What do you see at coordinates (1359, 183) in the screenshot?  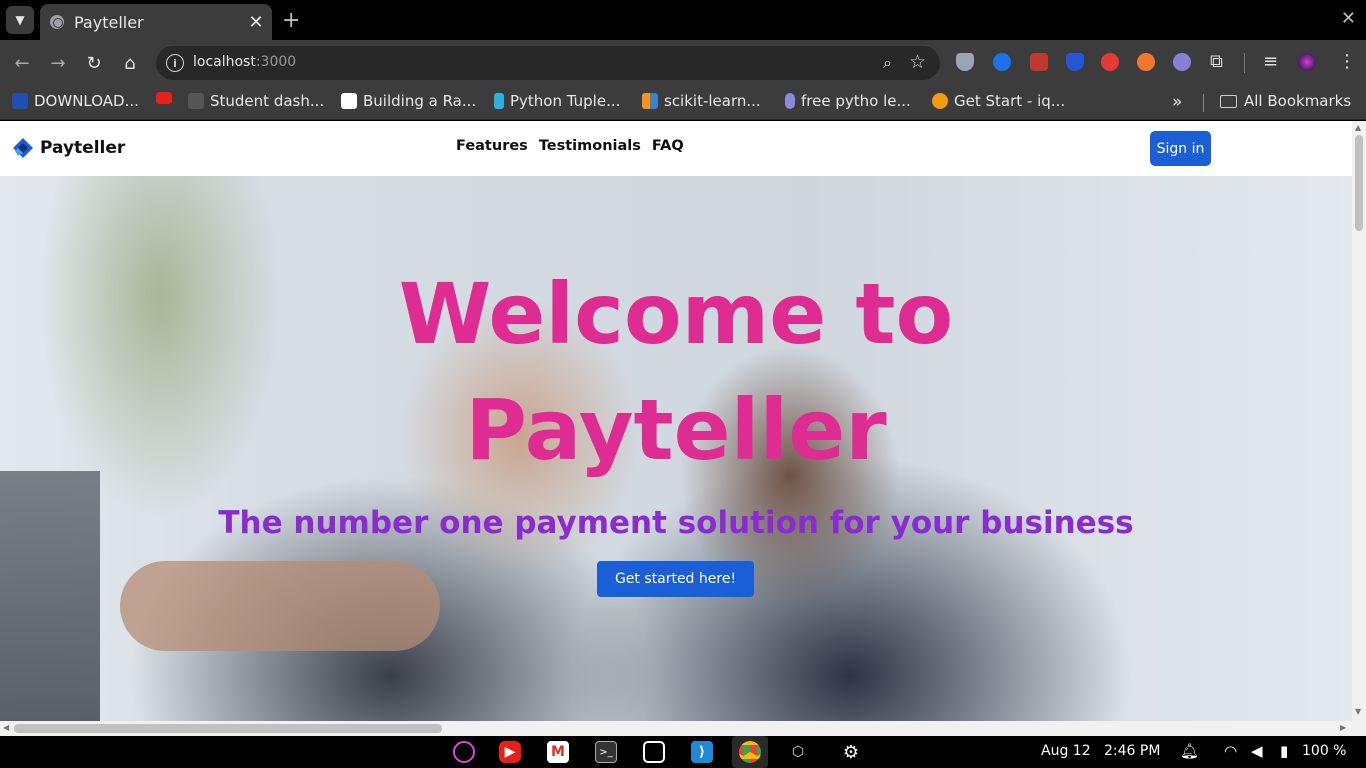 I see `vertical-scroll-thumb` at bounding box center [1359, 183].